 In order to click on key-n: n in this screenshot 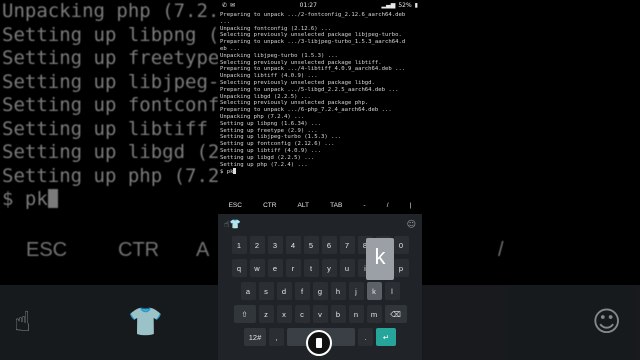, I will do `click(356, 314)`.